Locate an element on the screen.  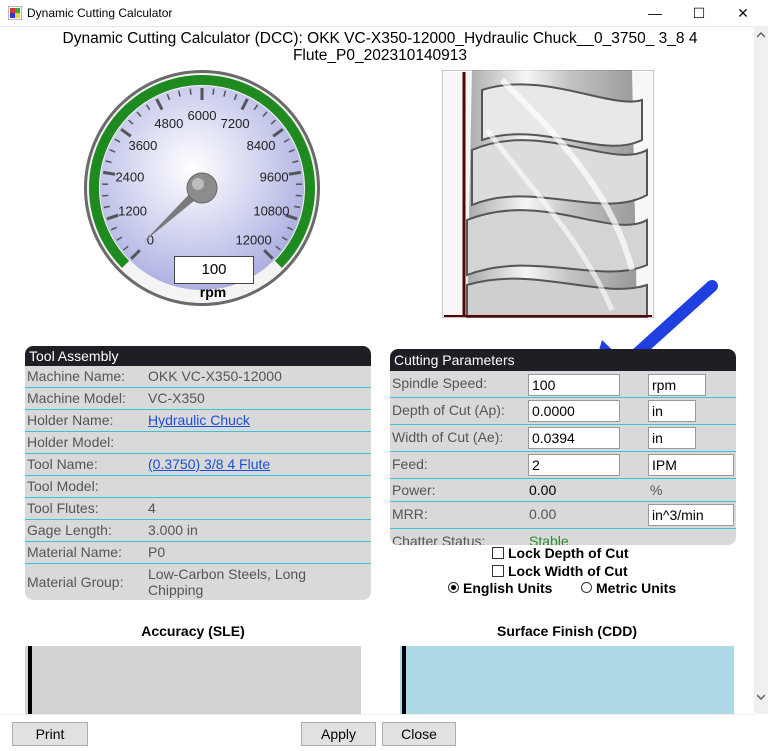
width-of-cut-input: 0.0394 is located at coordinates (574, 438).